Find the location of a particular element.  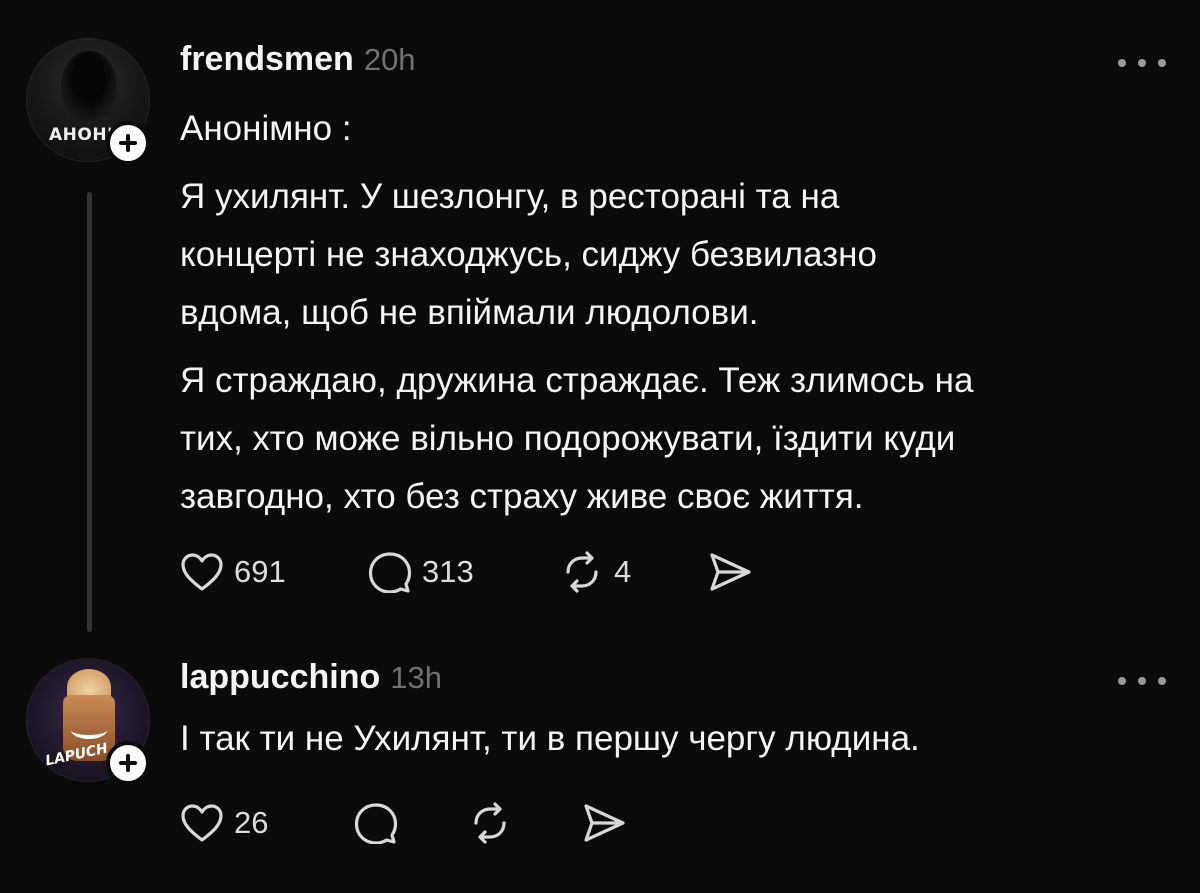

reply-button: 313 is located at coordinates (464, 572).